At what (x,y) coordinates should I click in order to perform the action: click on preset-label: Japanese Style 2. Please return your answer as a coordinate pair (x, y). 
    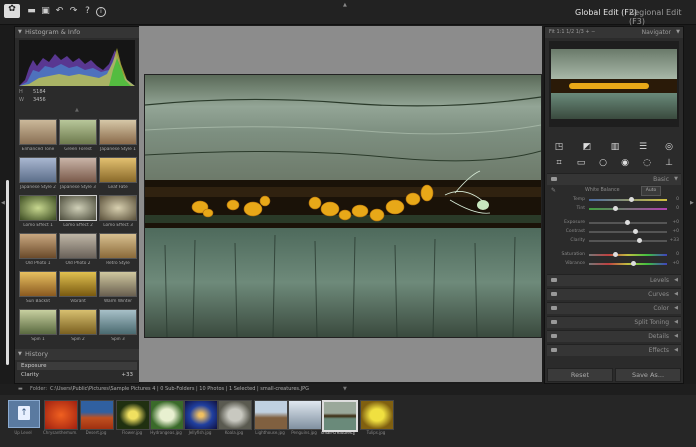
    Looking at the image, I should click on (38, 187).